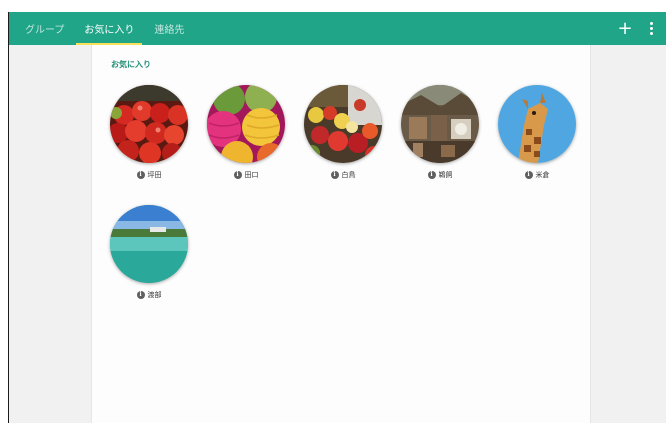  I want to click on top-app-bar: グループ お気に入り 連絡先 +, so click(337, 28).